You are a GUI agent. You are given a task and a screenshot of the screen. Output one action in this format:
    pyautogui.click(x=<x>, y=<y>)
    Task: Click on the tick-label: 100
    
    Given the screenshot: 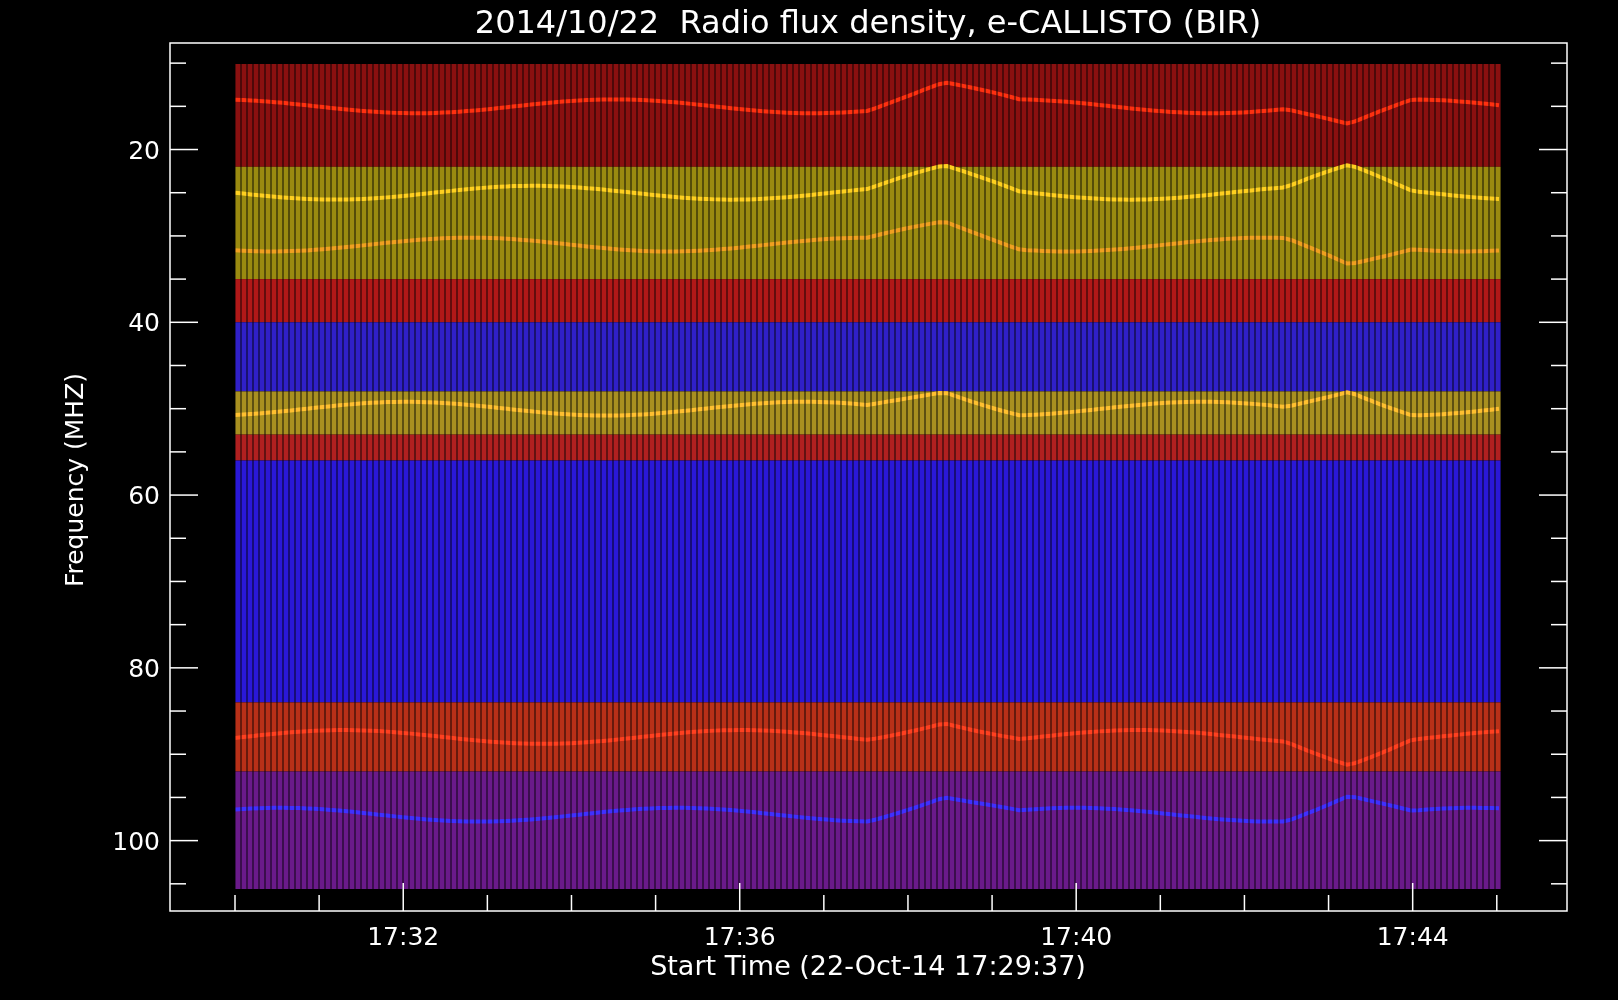 What is the action you would take?
    pyautogui.click(x=136, y=841)
    